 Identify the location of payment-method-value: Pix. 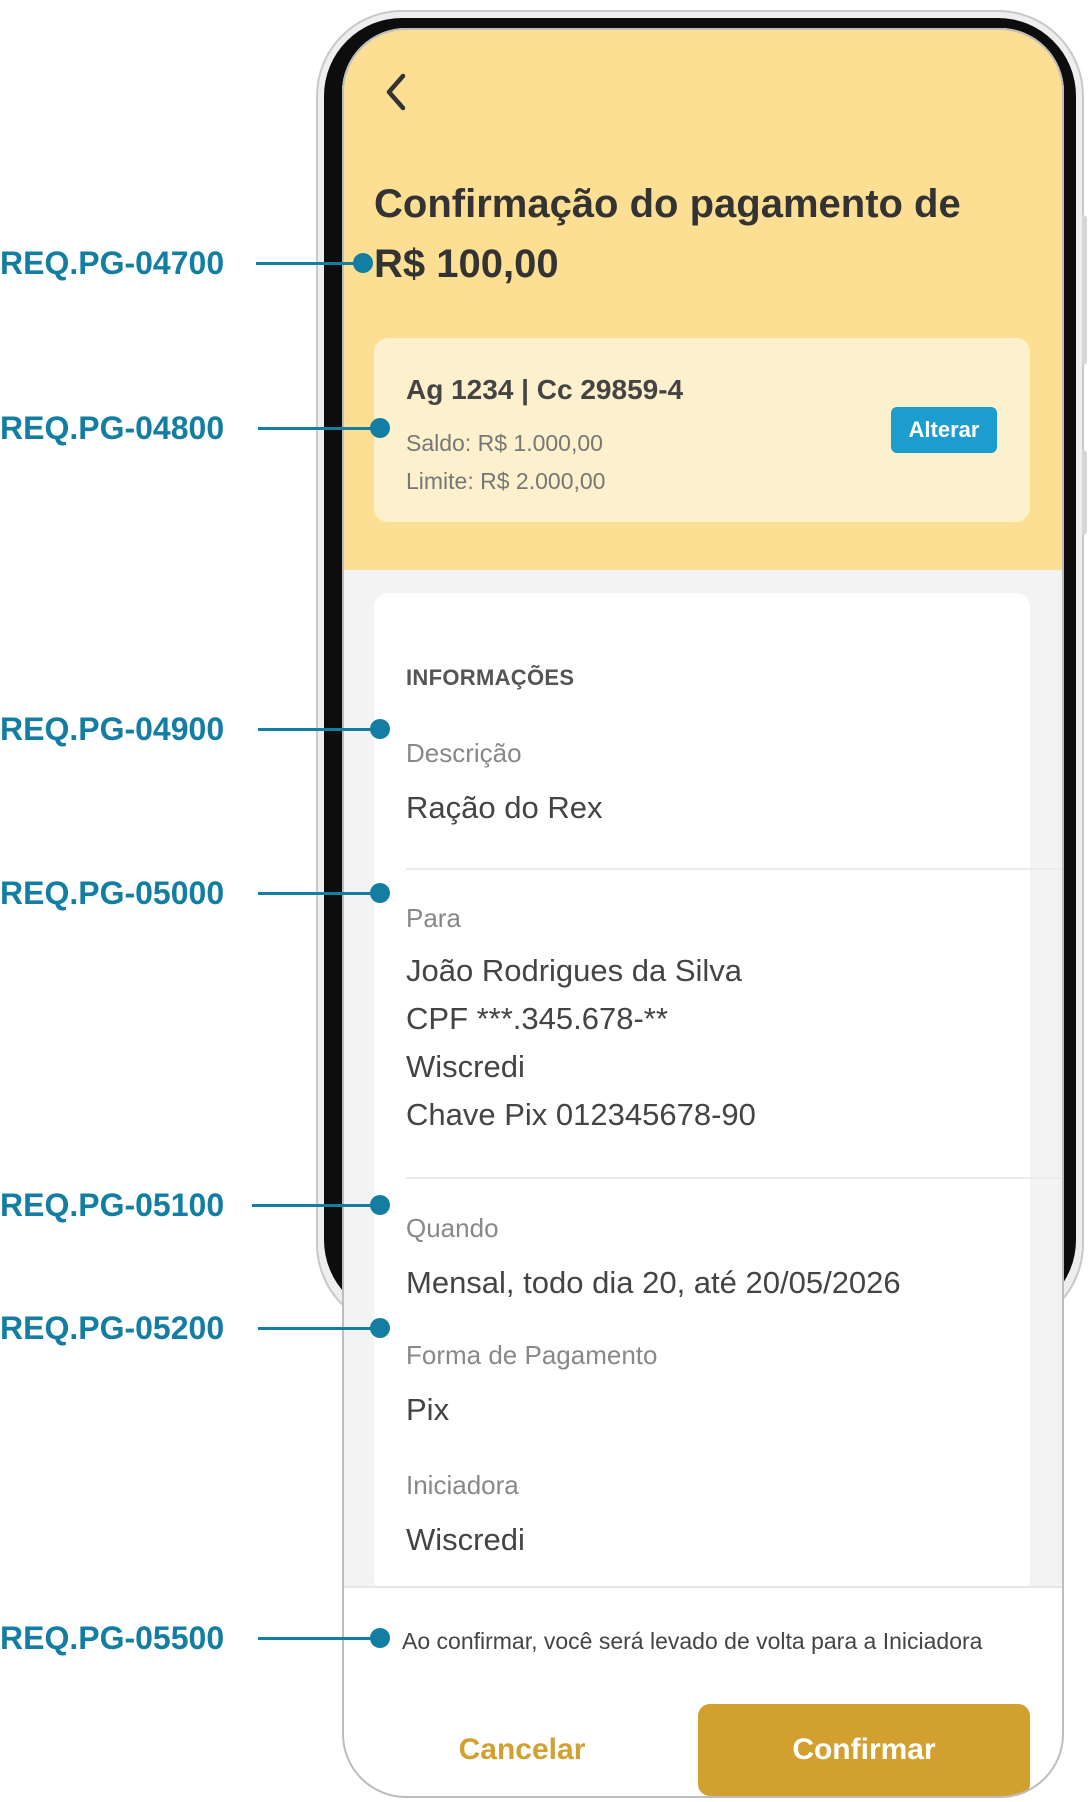
(428, 1409).